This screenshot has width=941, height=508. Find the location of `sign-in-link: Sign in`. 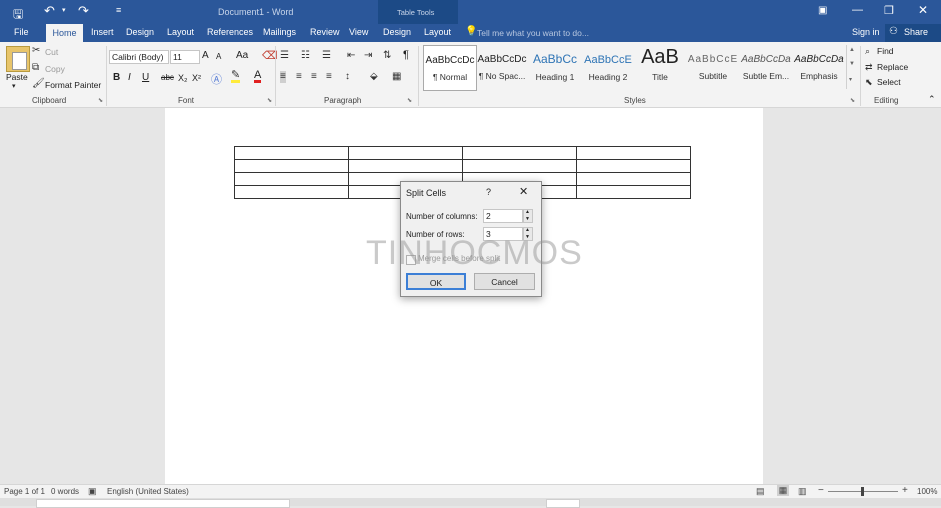

sign-in-link: Sign in is located at coordinates (866, 32).